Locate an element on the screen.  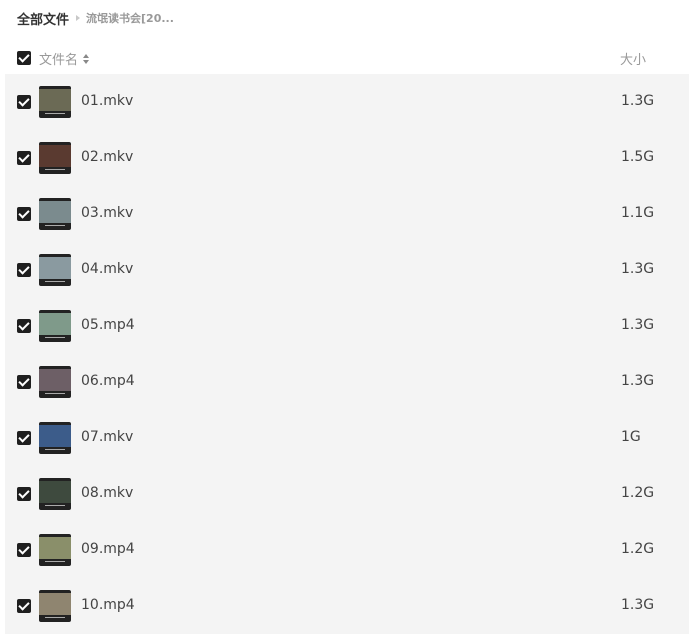
file-row: 04.mkv 1.3G is located at coordinates (347, 270).